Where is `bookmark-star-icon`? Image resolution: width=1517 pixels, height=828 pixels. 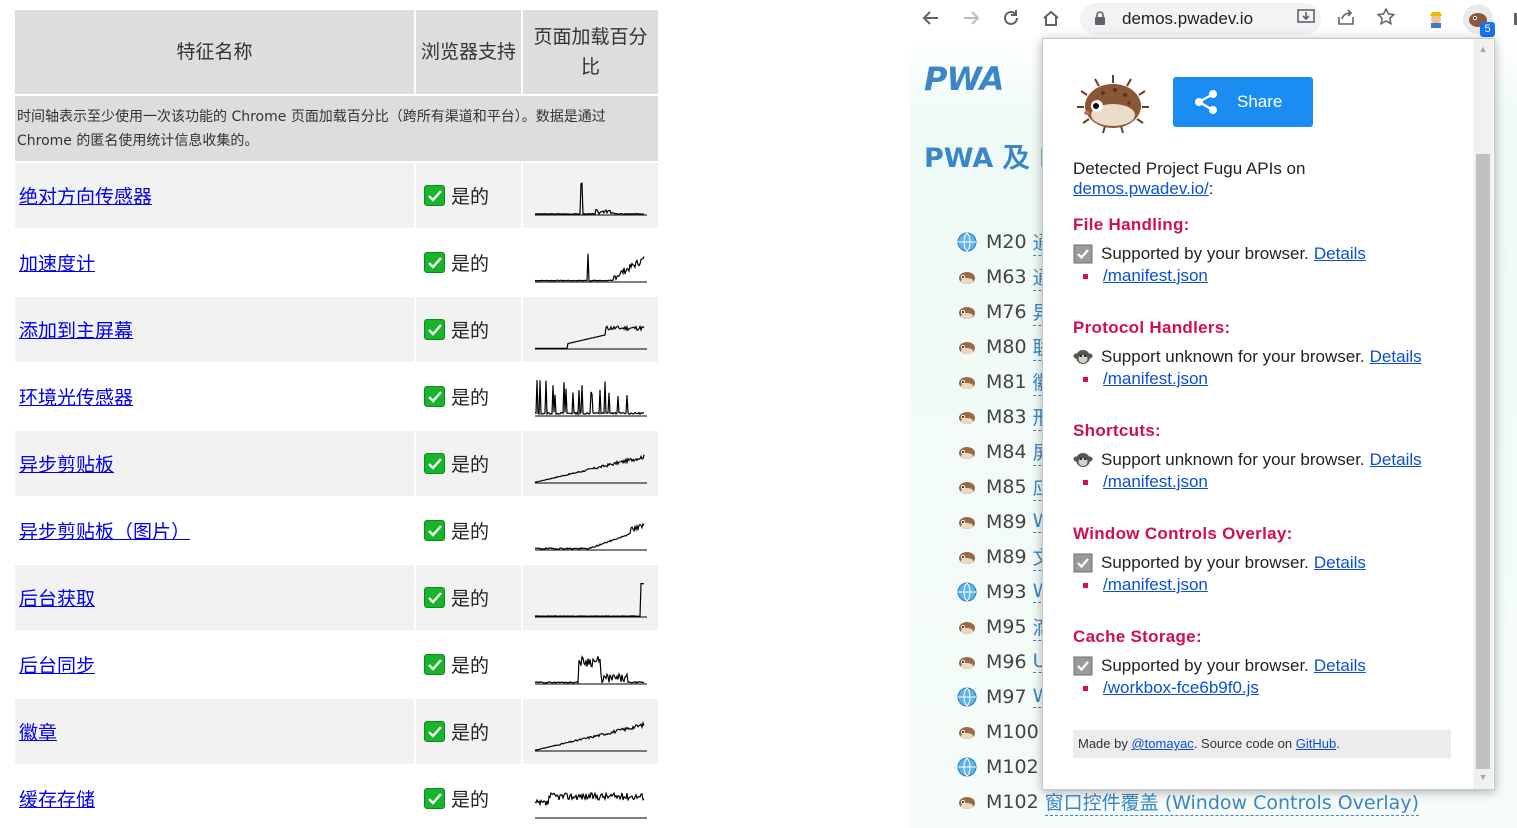
bookmark-star-icon is located at coordinates (1386, 17).